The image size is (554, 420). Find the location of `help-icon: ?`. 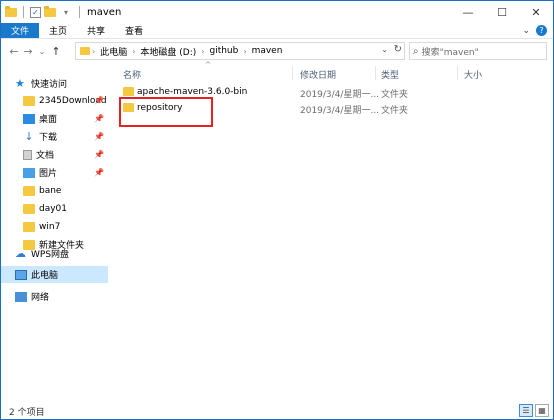

help-icon: ? is located at coordinates (541, 30).